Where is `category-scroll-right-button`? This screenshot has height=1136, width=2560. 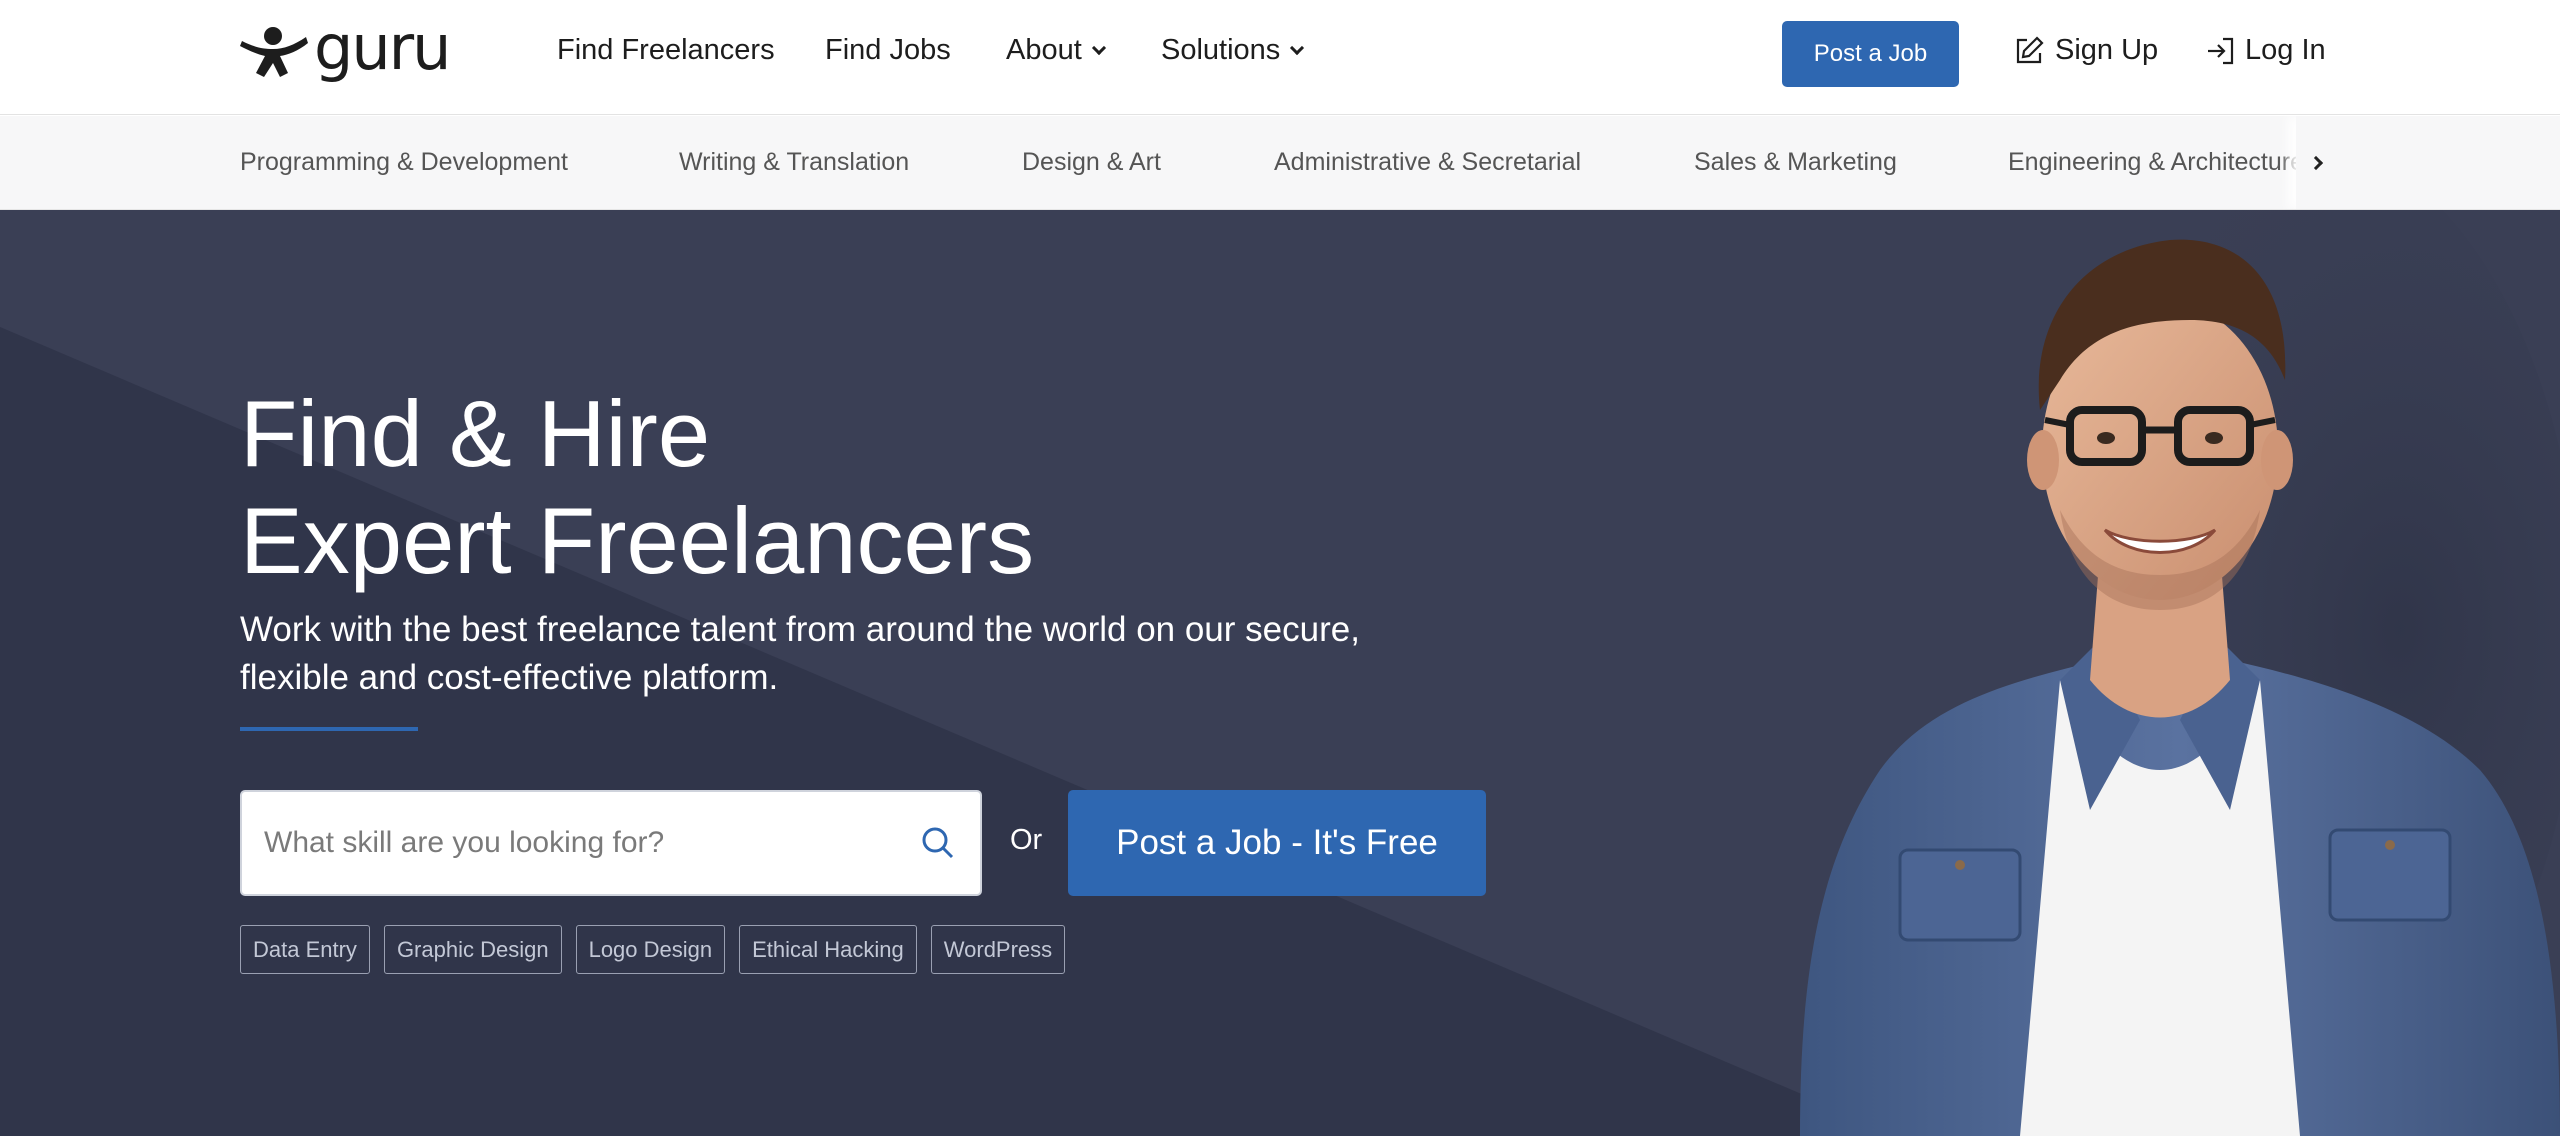 category-scroll-right-button is located at coordinates (2316, 162).